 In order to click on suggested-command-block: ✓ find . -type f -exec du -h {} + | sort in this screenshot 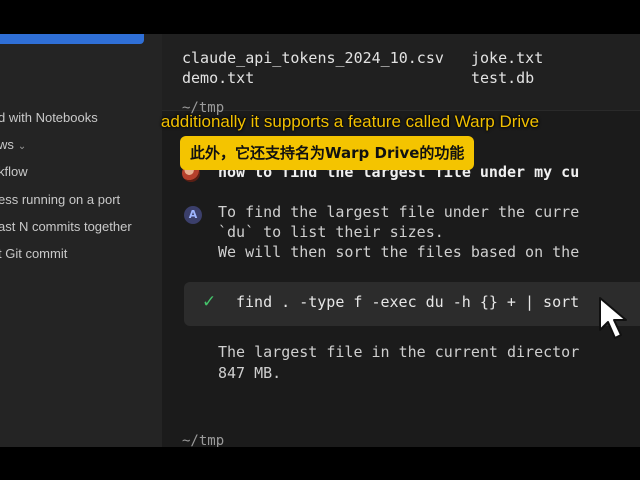, I will do `click(412, 304)`.